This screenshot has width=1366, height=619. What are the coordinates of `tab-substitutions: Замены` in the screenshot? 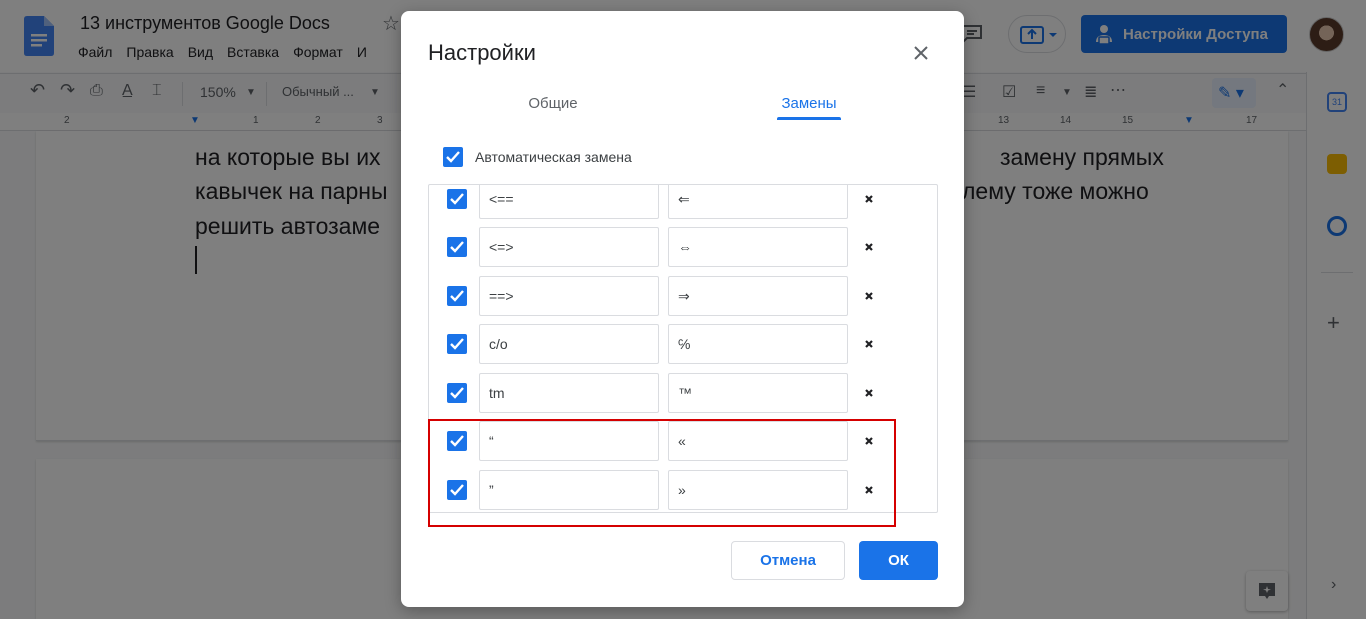 It's located at (809, 103).